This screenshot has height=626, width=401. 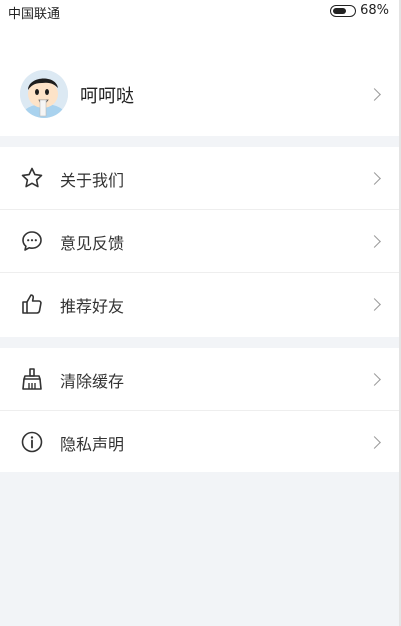 I want to click on battery-icon, so click(x=343, y=10).